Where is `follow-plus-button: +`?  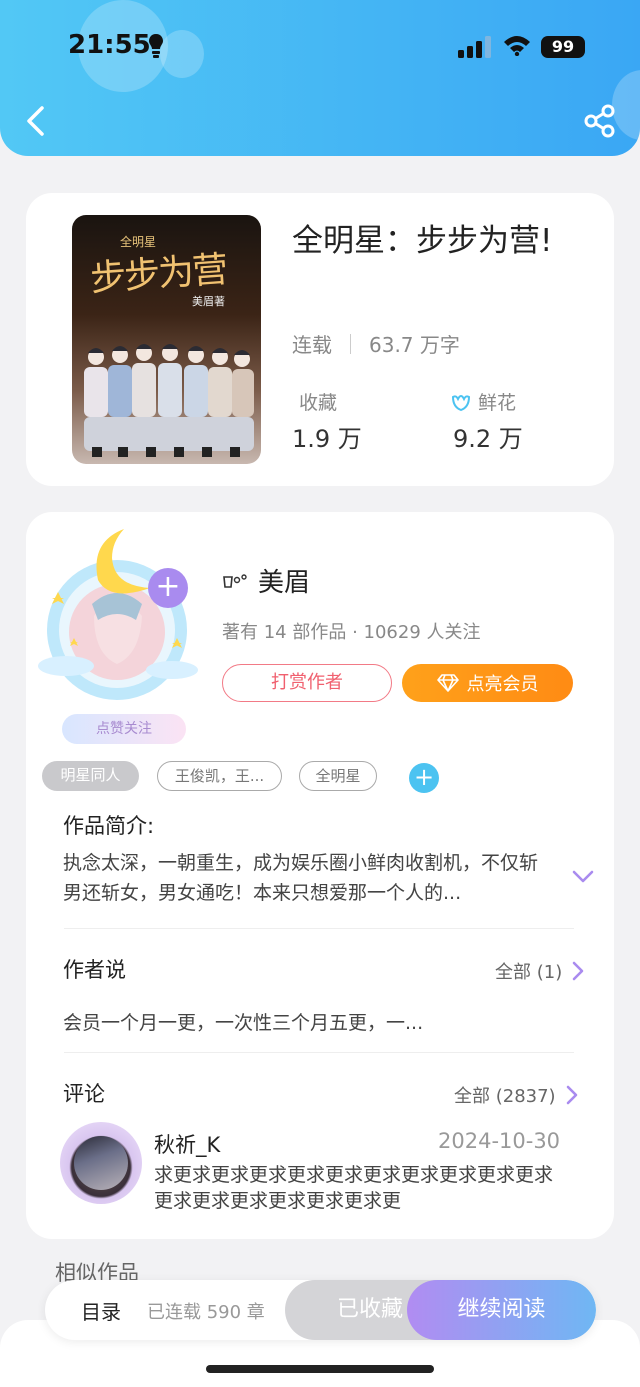 follow-plus-button: + is located at coordinates (168, 588).